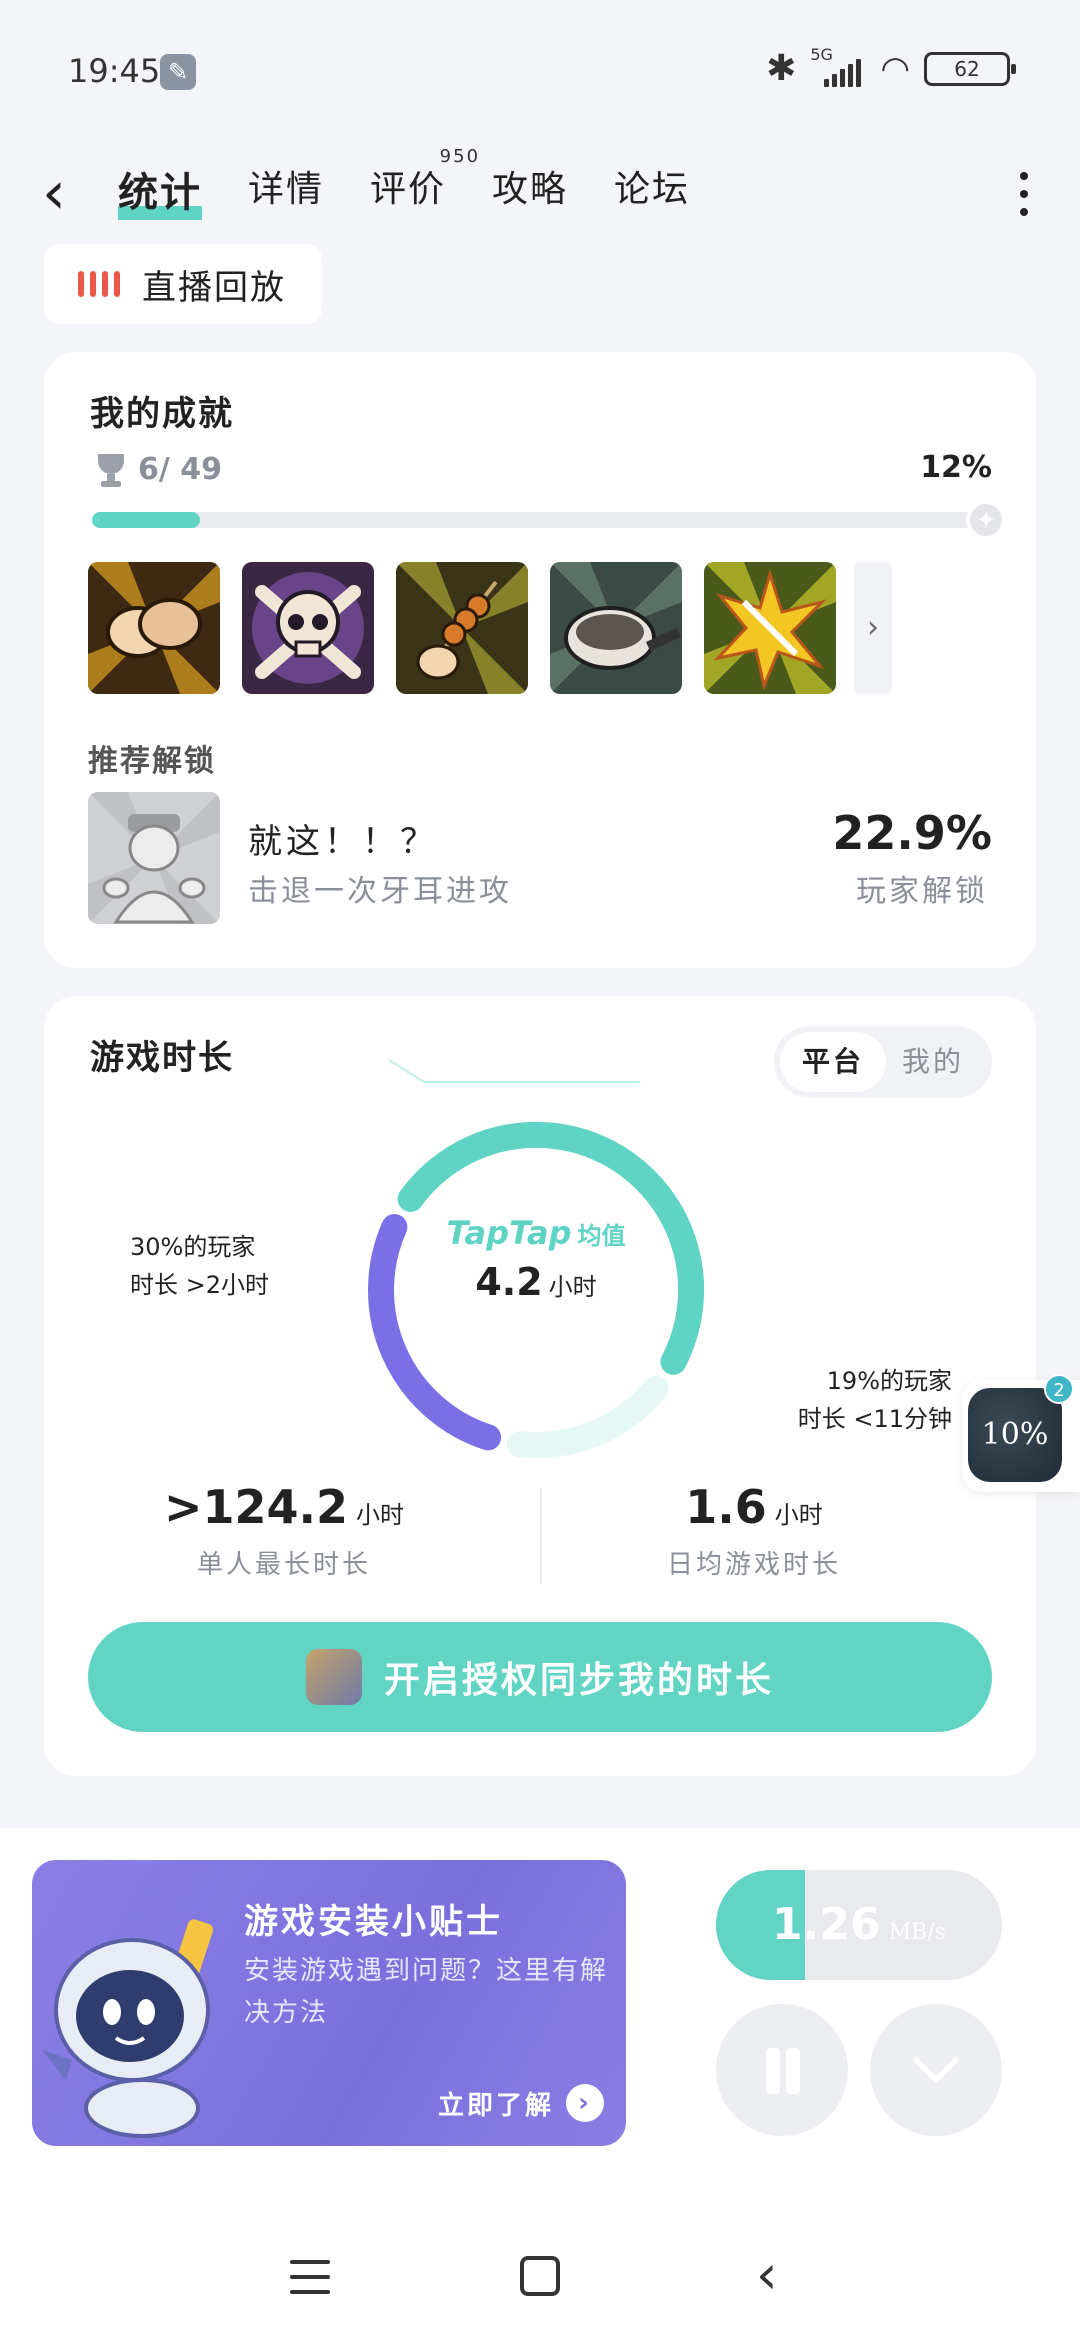 This screenshot has width=1080, height=2339. Describe the element at coordinates (873, 628) in the screenshot. I see `badges-next-chevron-icon: ›` at that location.